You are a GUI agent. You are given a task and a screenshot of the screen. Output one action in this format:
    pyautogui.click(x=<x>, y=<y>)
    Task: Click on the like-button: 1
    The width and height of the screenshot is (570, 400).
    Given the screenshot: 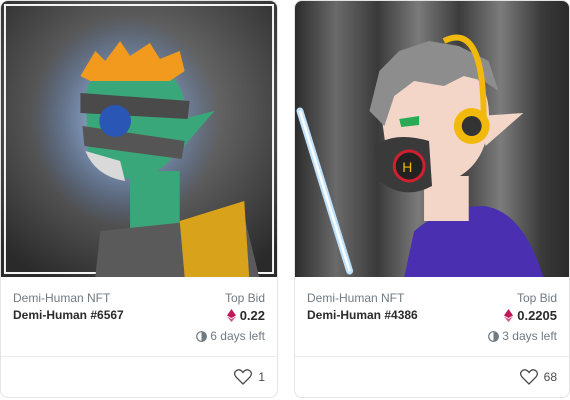 What is the action you would take?
    pyautogui.click(x=249, y=377)
    